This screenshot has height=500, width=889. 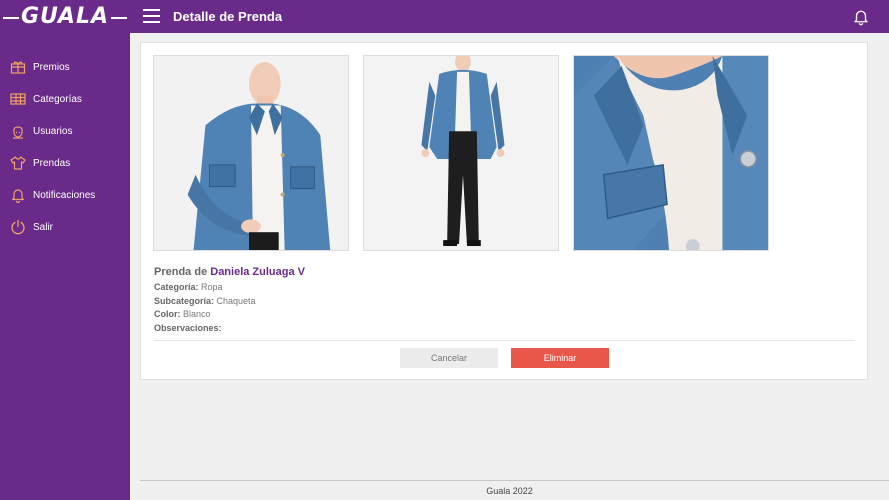 I want to click on footer-text: Guala 2022, so click(x=509, y=491).